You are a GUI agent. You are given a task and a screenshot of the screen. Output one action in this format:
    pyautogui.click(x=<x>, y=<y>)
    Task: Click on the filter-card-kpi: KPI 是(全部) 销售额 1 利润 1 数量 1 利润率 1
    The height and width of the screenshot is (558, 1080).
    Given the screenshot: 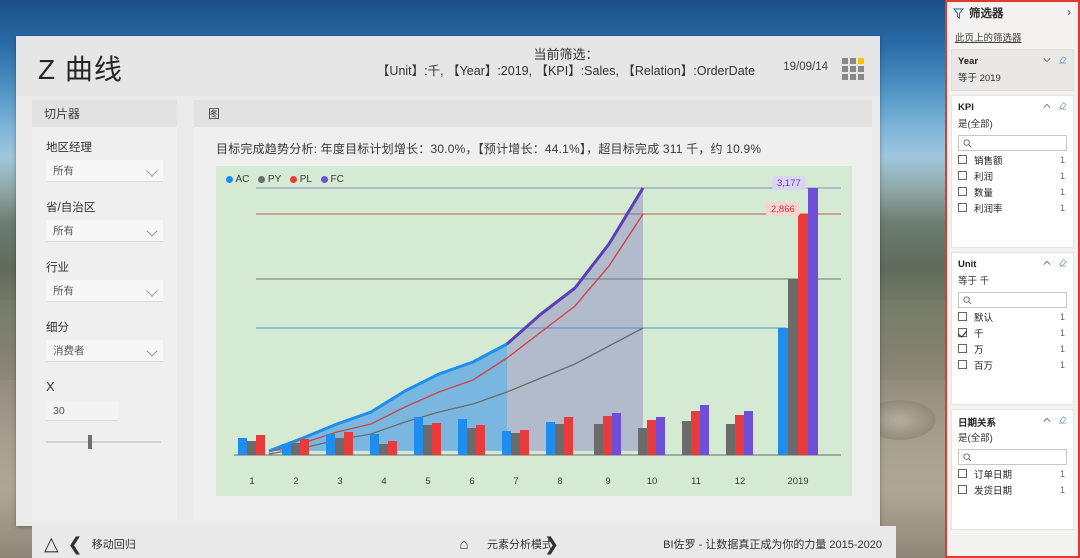 What is the action you would take?
    pyautogui.click(x=1012, y=171)
    